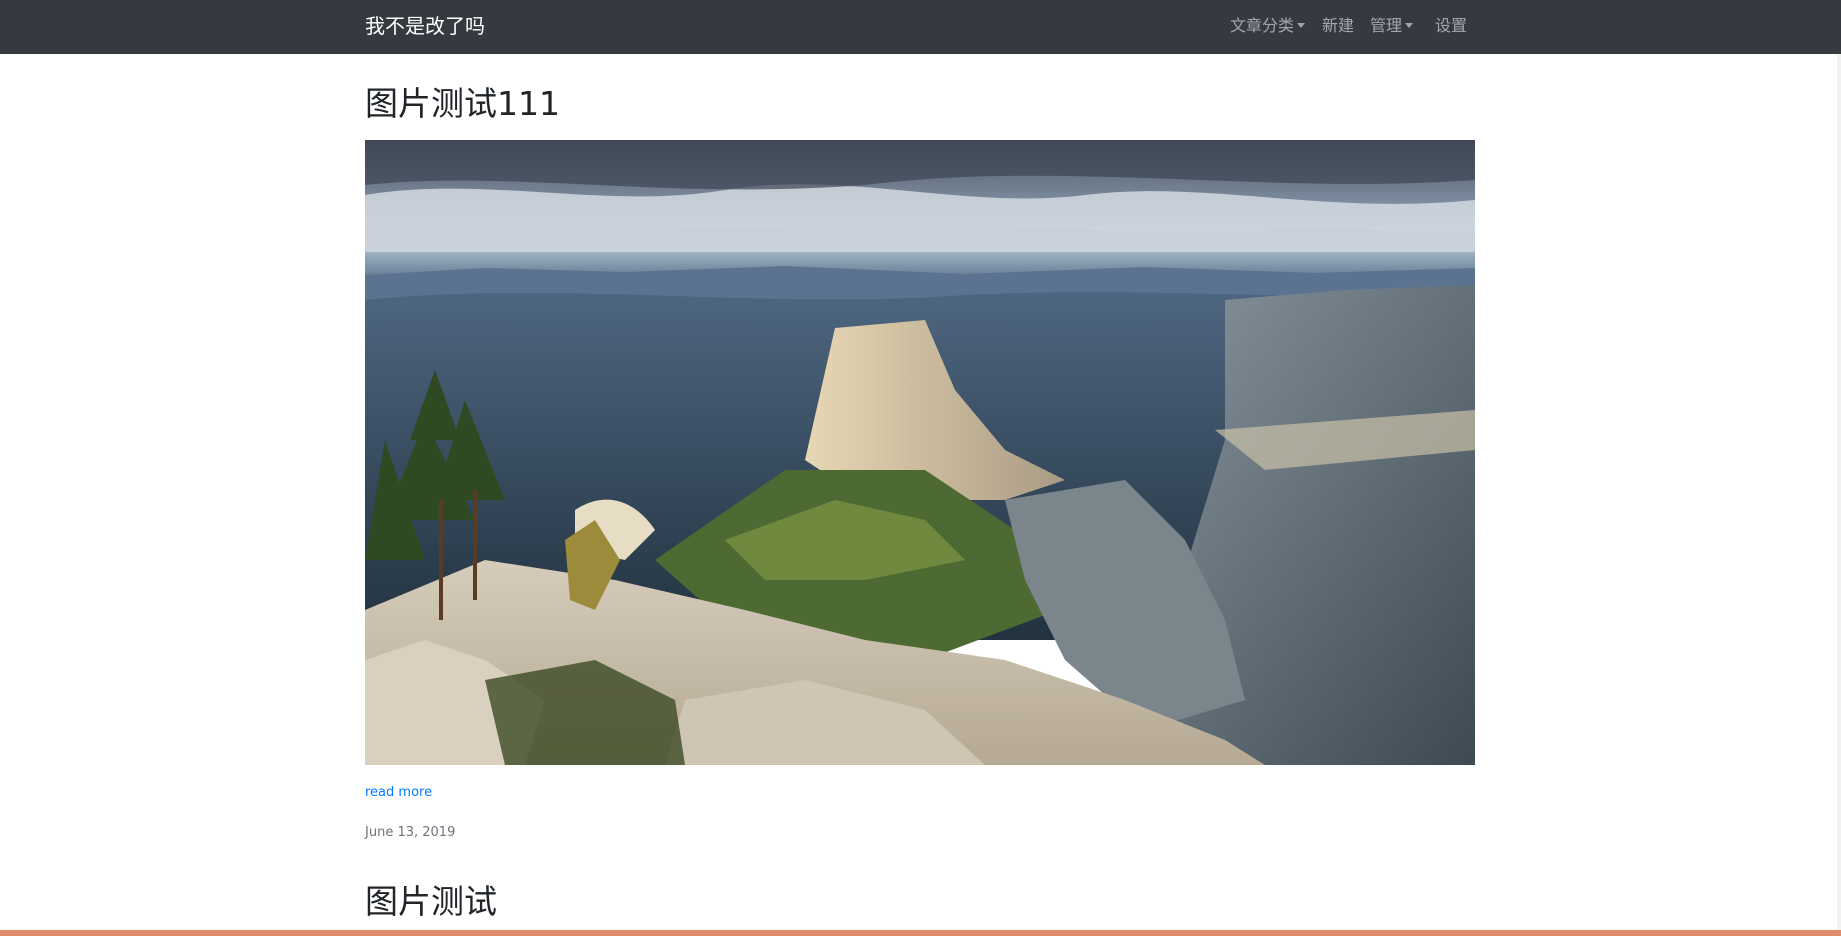 The width and height of the screenshot is (1841, 936). Describe the element at coordinates (1338, 26) in the screenshot. I see `nav-new: 新建` at that location.